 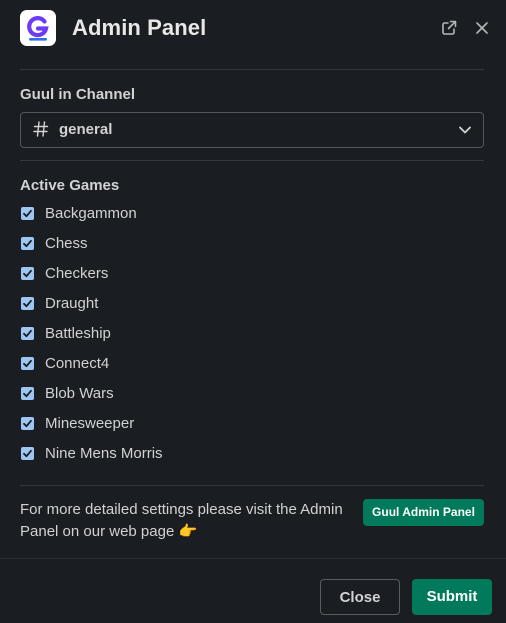 I want to click on game-label: Blob Wars, so click(x=79, y=393).